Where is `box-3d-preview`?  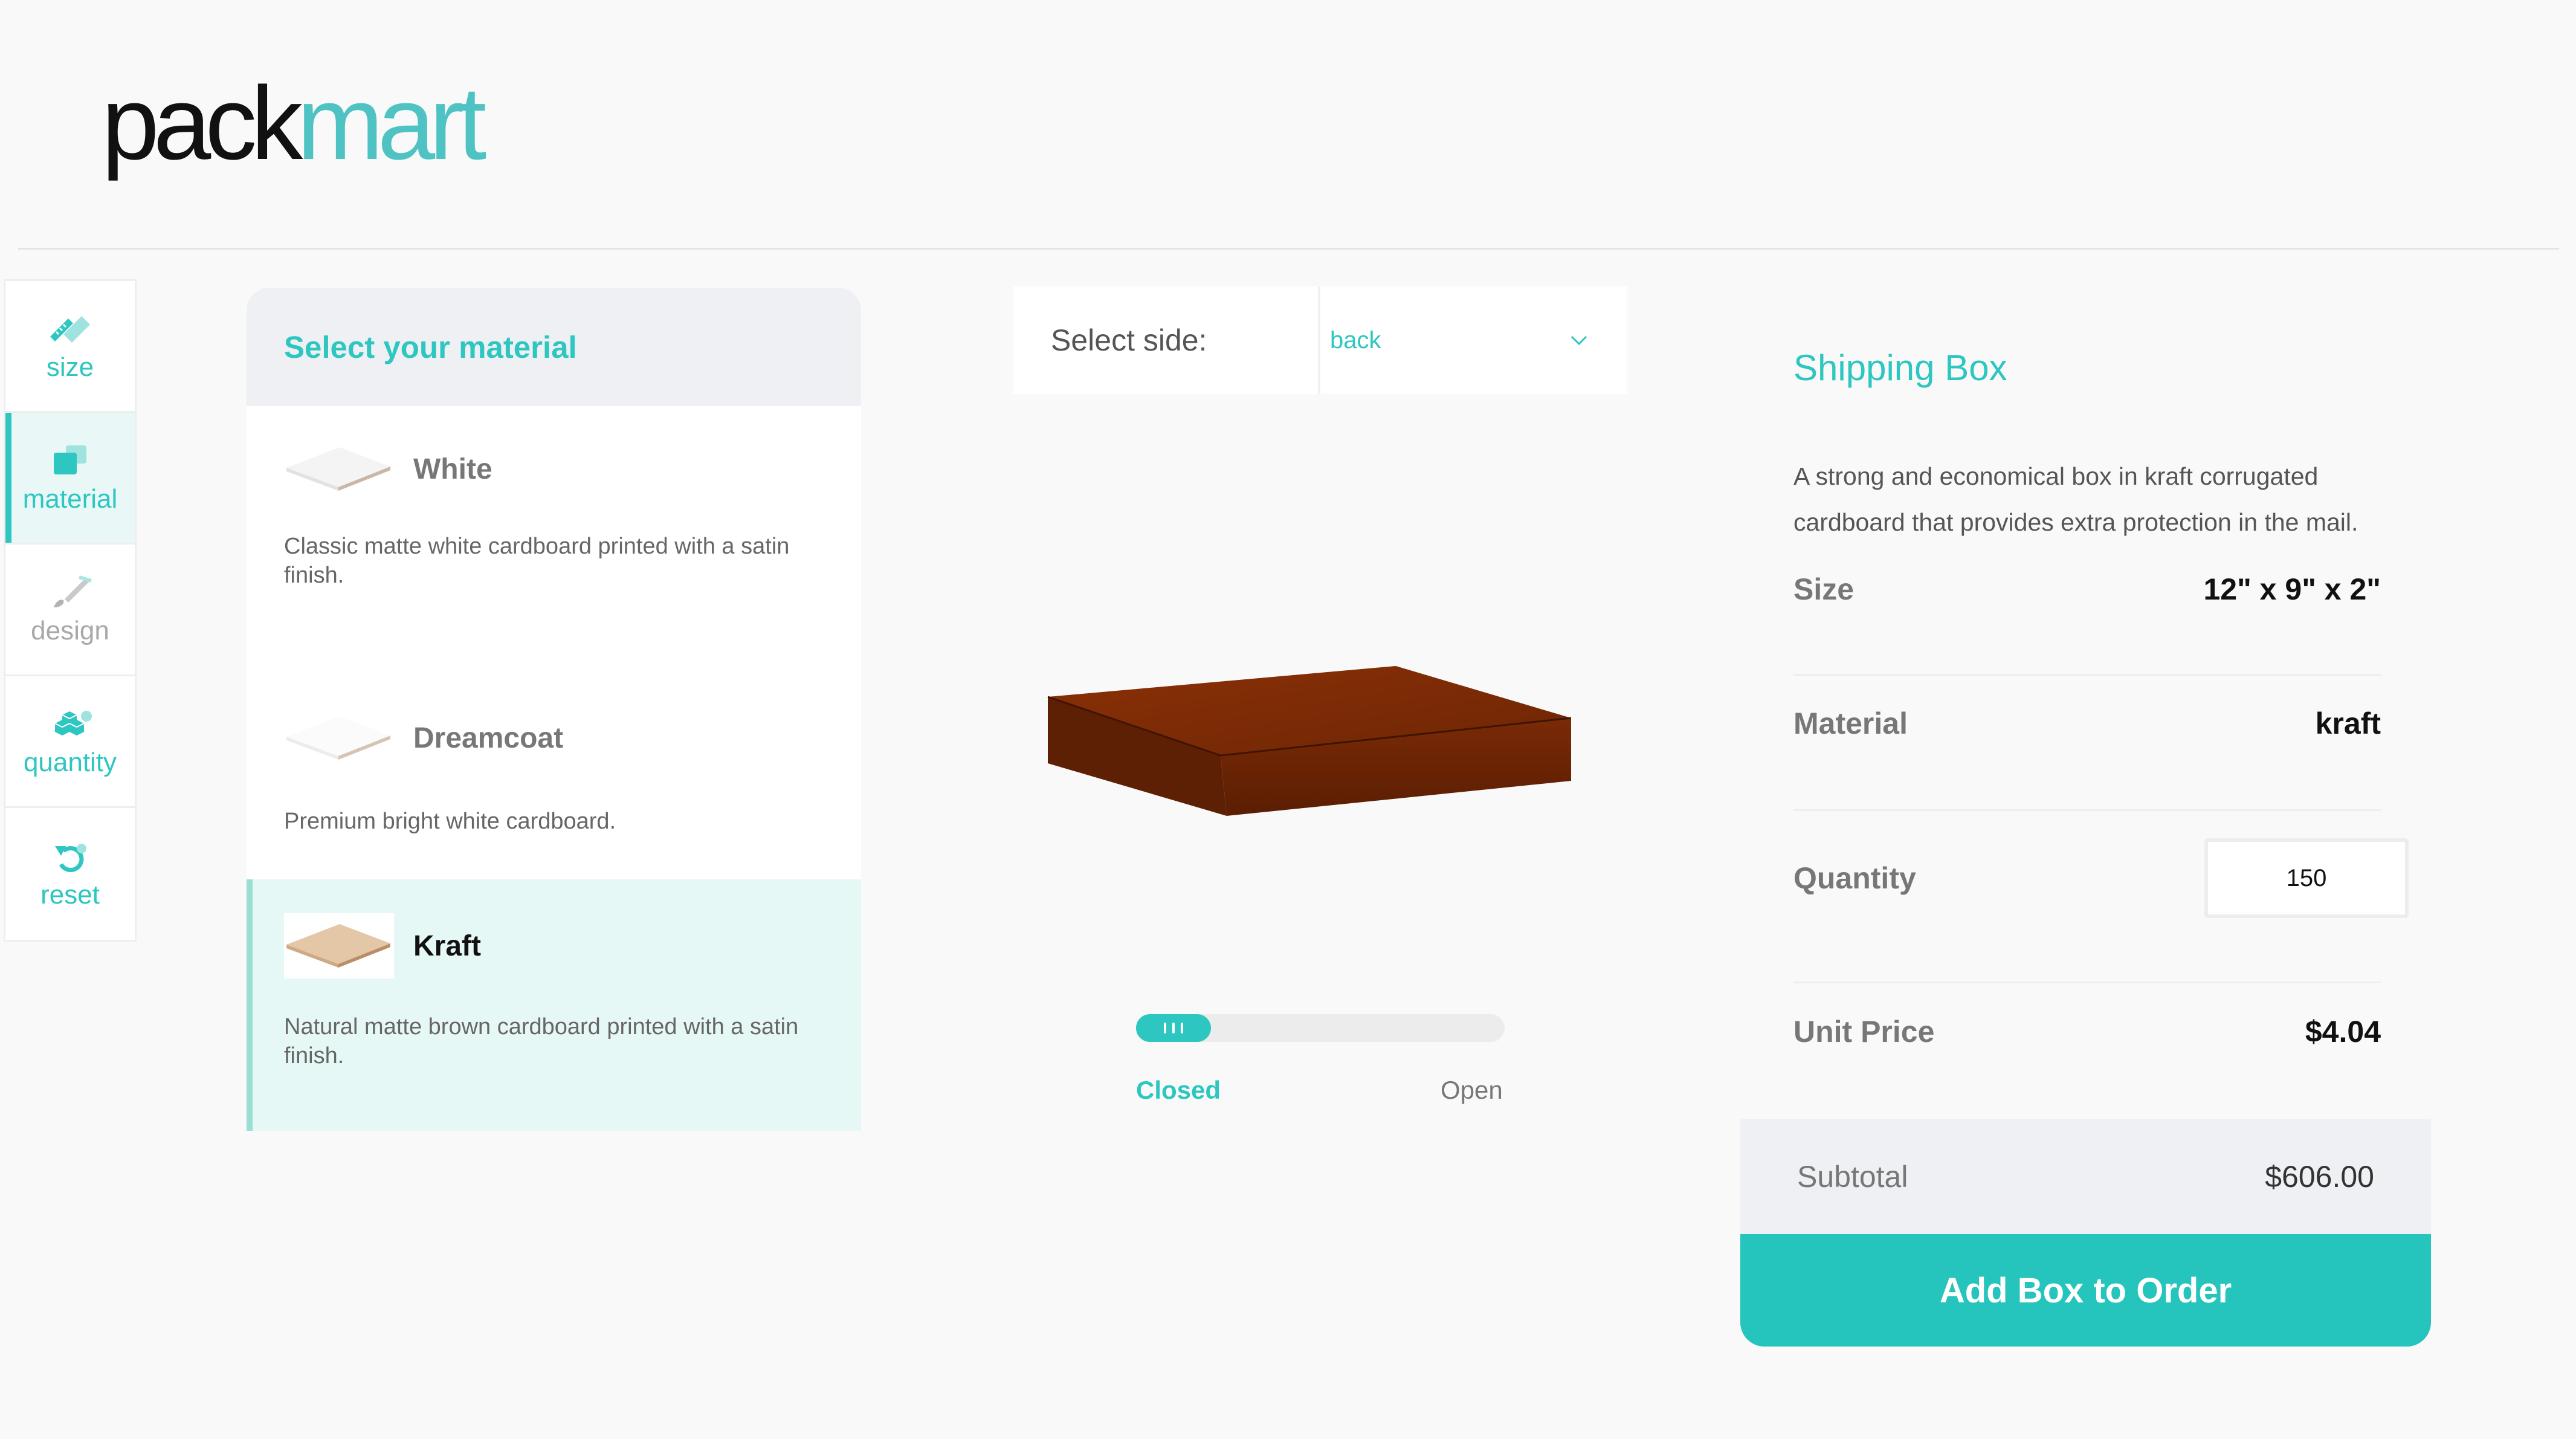
box-3d-preview is located at coordinates (1311, 734).